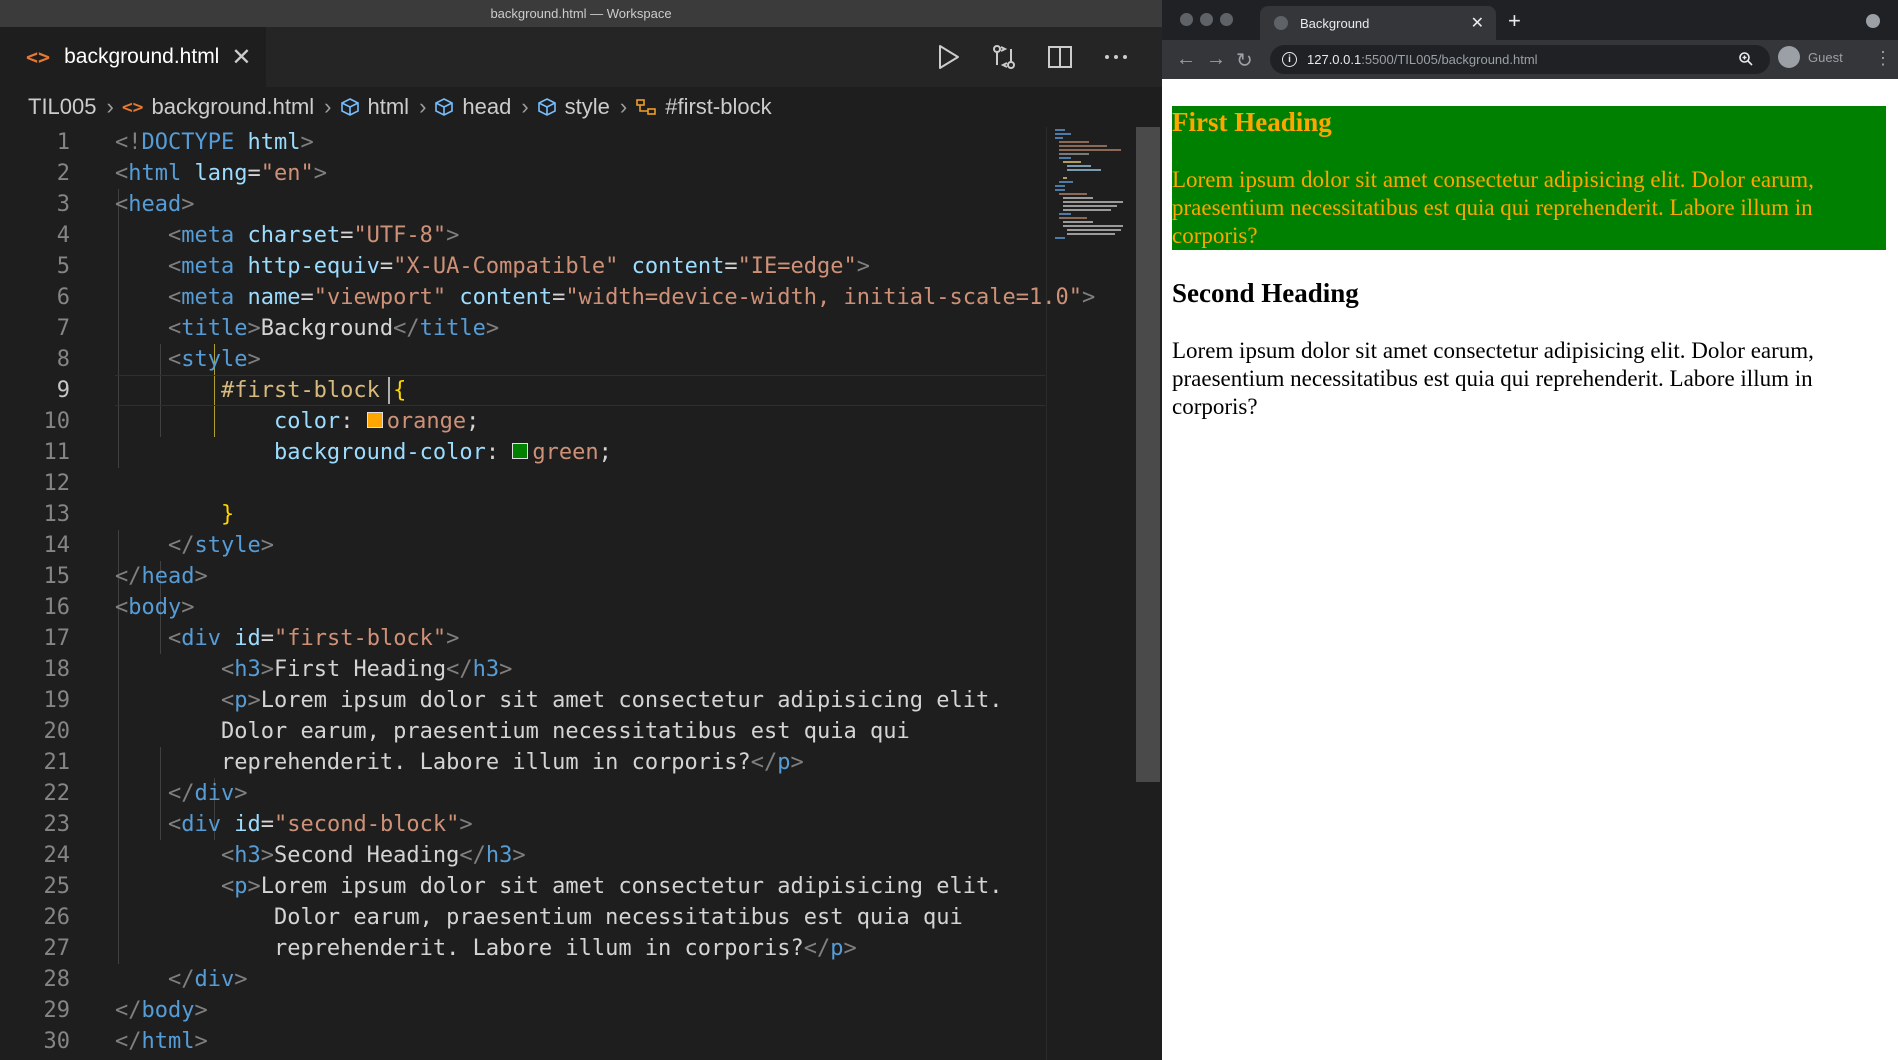 Image resolution: width=1898 pixels, height=1060 pixels. Describe the element at coordinates (1206, 19) in the screenshot. I see `minimize-window-dot` at that location.